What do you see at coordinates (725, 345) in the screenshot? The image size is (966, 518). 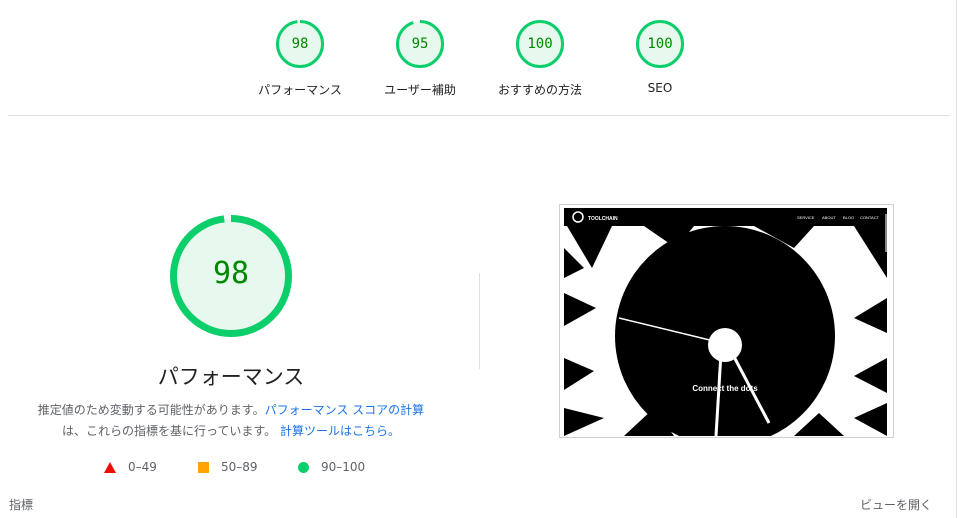 I see `hero-dot` at bounding box center [725, 345].